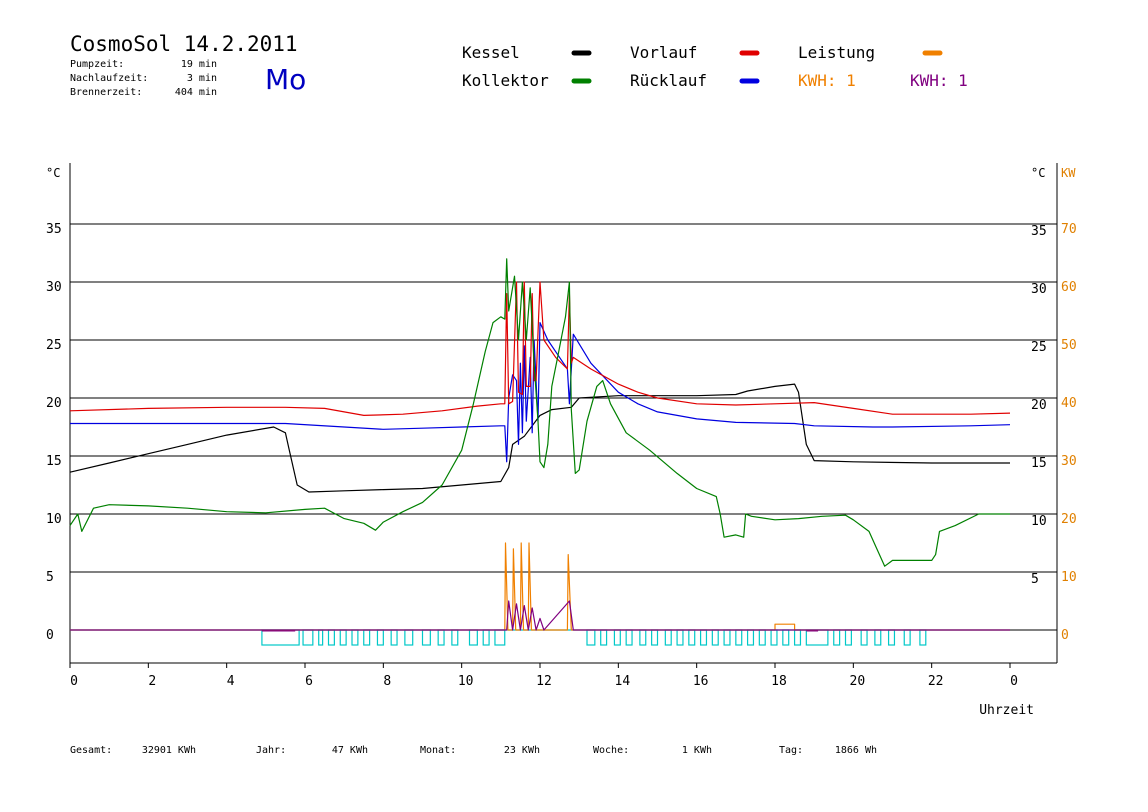 The width and height of the screenshot is (1148, 812). What do you see at coordinates (271, 750) in the screenshot?
I see `footer-label-jahr: Jahr:` at bounding box center [271, 750].